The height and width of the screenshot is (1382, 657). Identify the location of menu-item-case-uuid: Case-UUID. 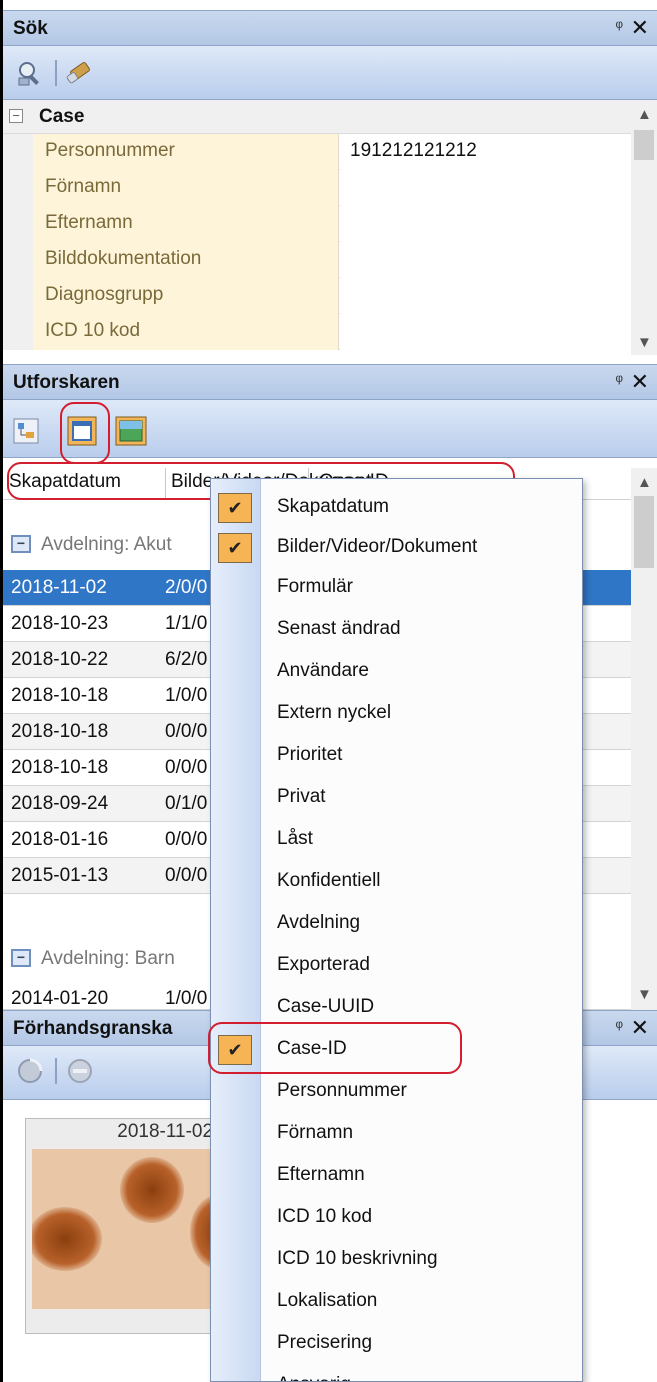
(396, 1007).